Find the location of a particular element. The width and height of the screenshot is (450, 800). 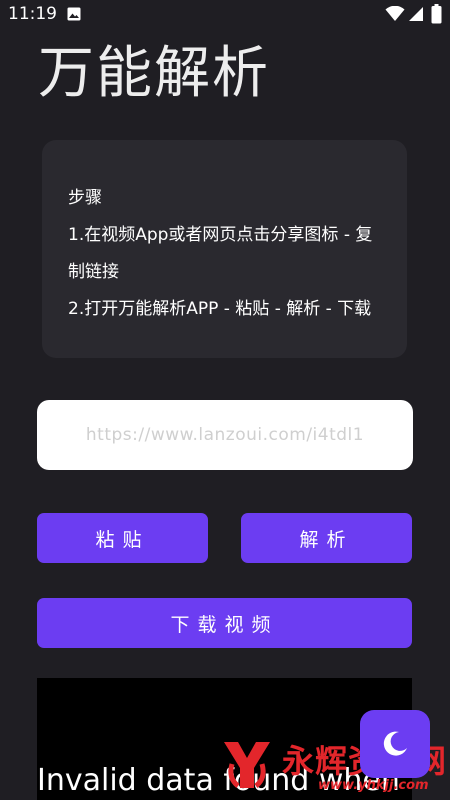

steps-heading: 步骤 is located at coordinates (85, 198).